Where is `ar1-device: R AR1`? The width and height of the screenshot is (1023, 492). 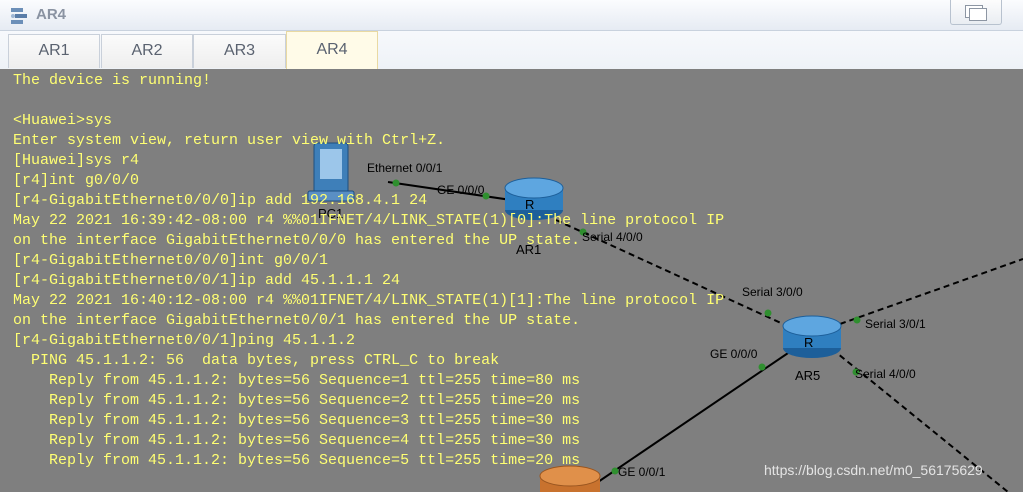 ar1-device: R AR1 is located at coordinates (534, 217).